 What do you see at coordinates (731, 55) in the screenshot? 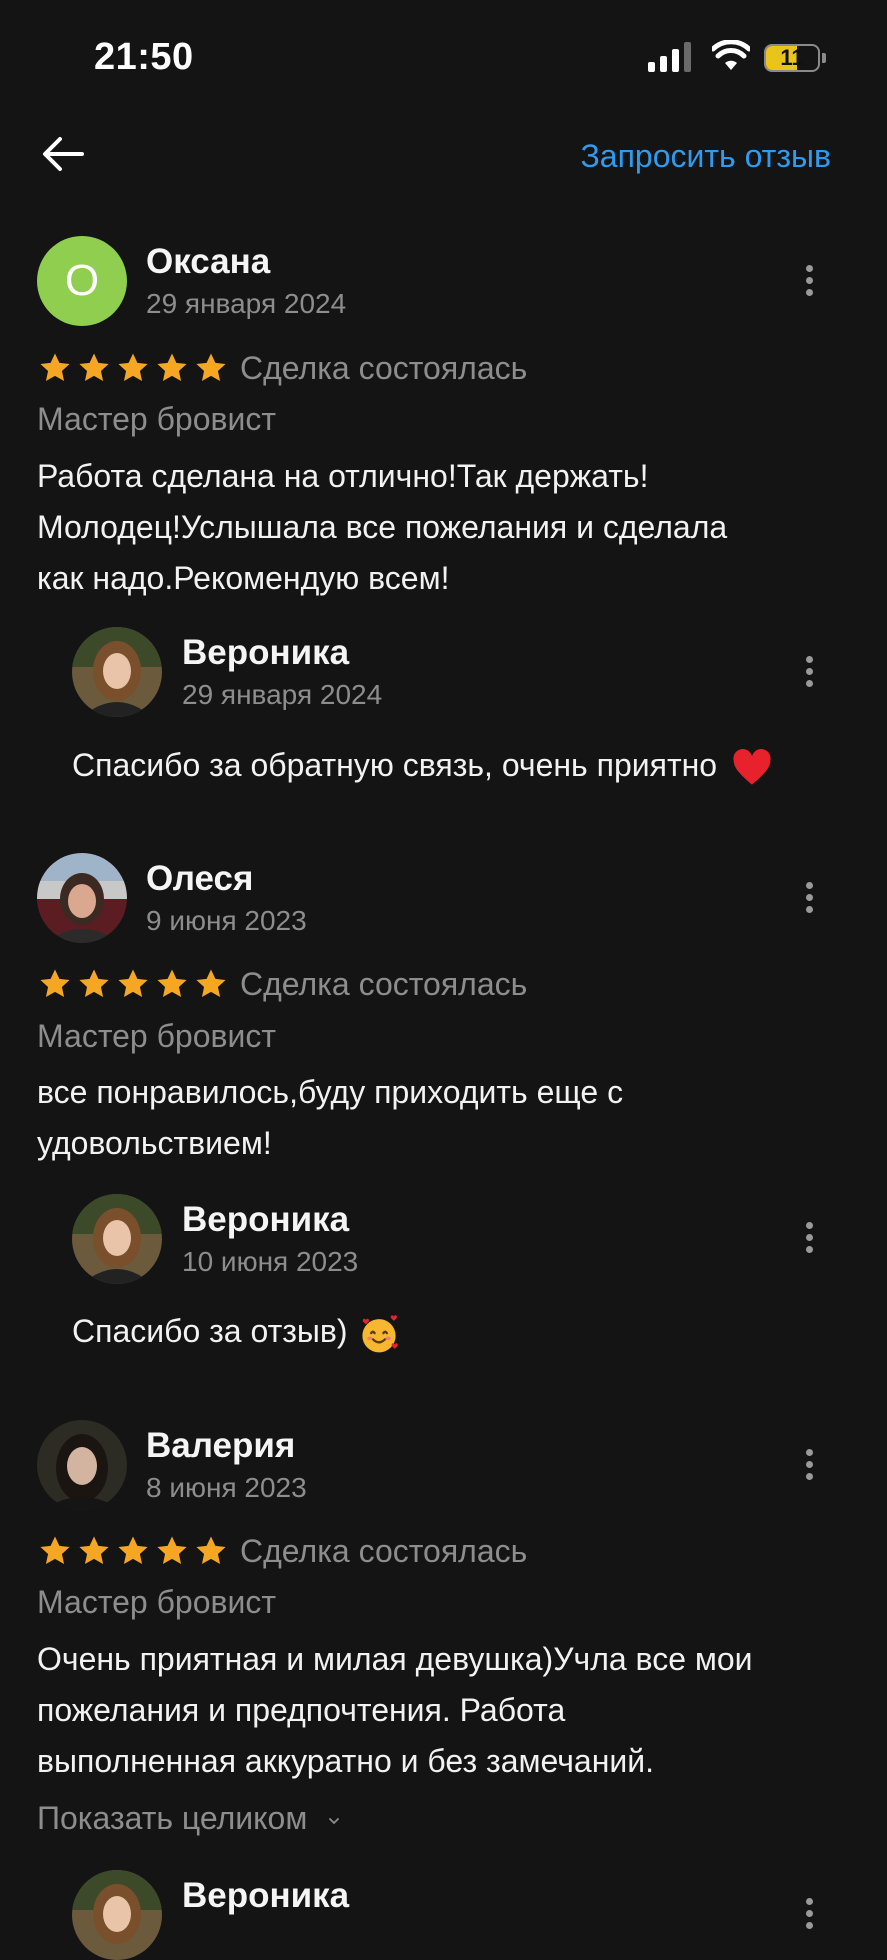
I see `wifi-icon` at bounding box center [731, 55].